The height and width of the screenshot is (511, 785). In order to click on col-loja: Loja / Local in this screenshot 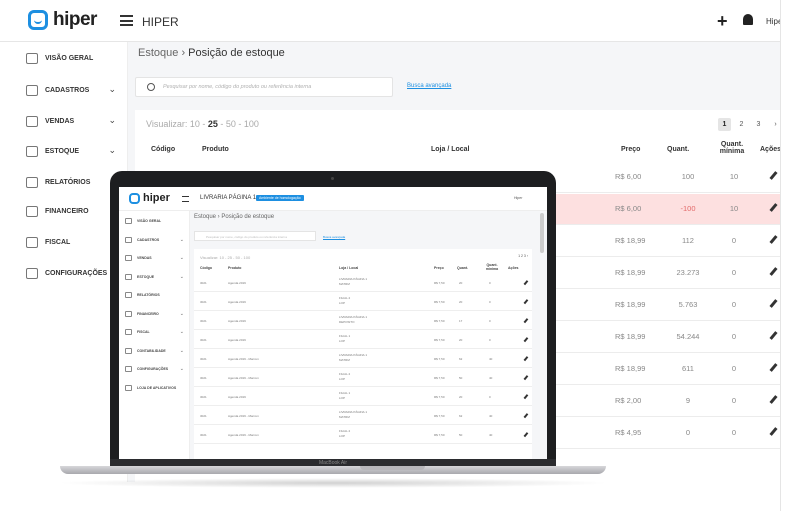, I will do `click(450, 149)`.